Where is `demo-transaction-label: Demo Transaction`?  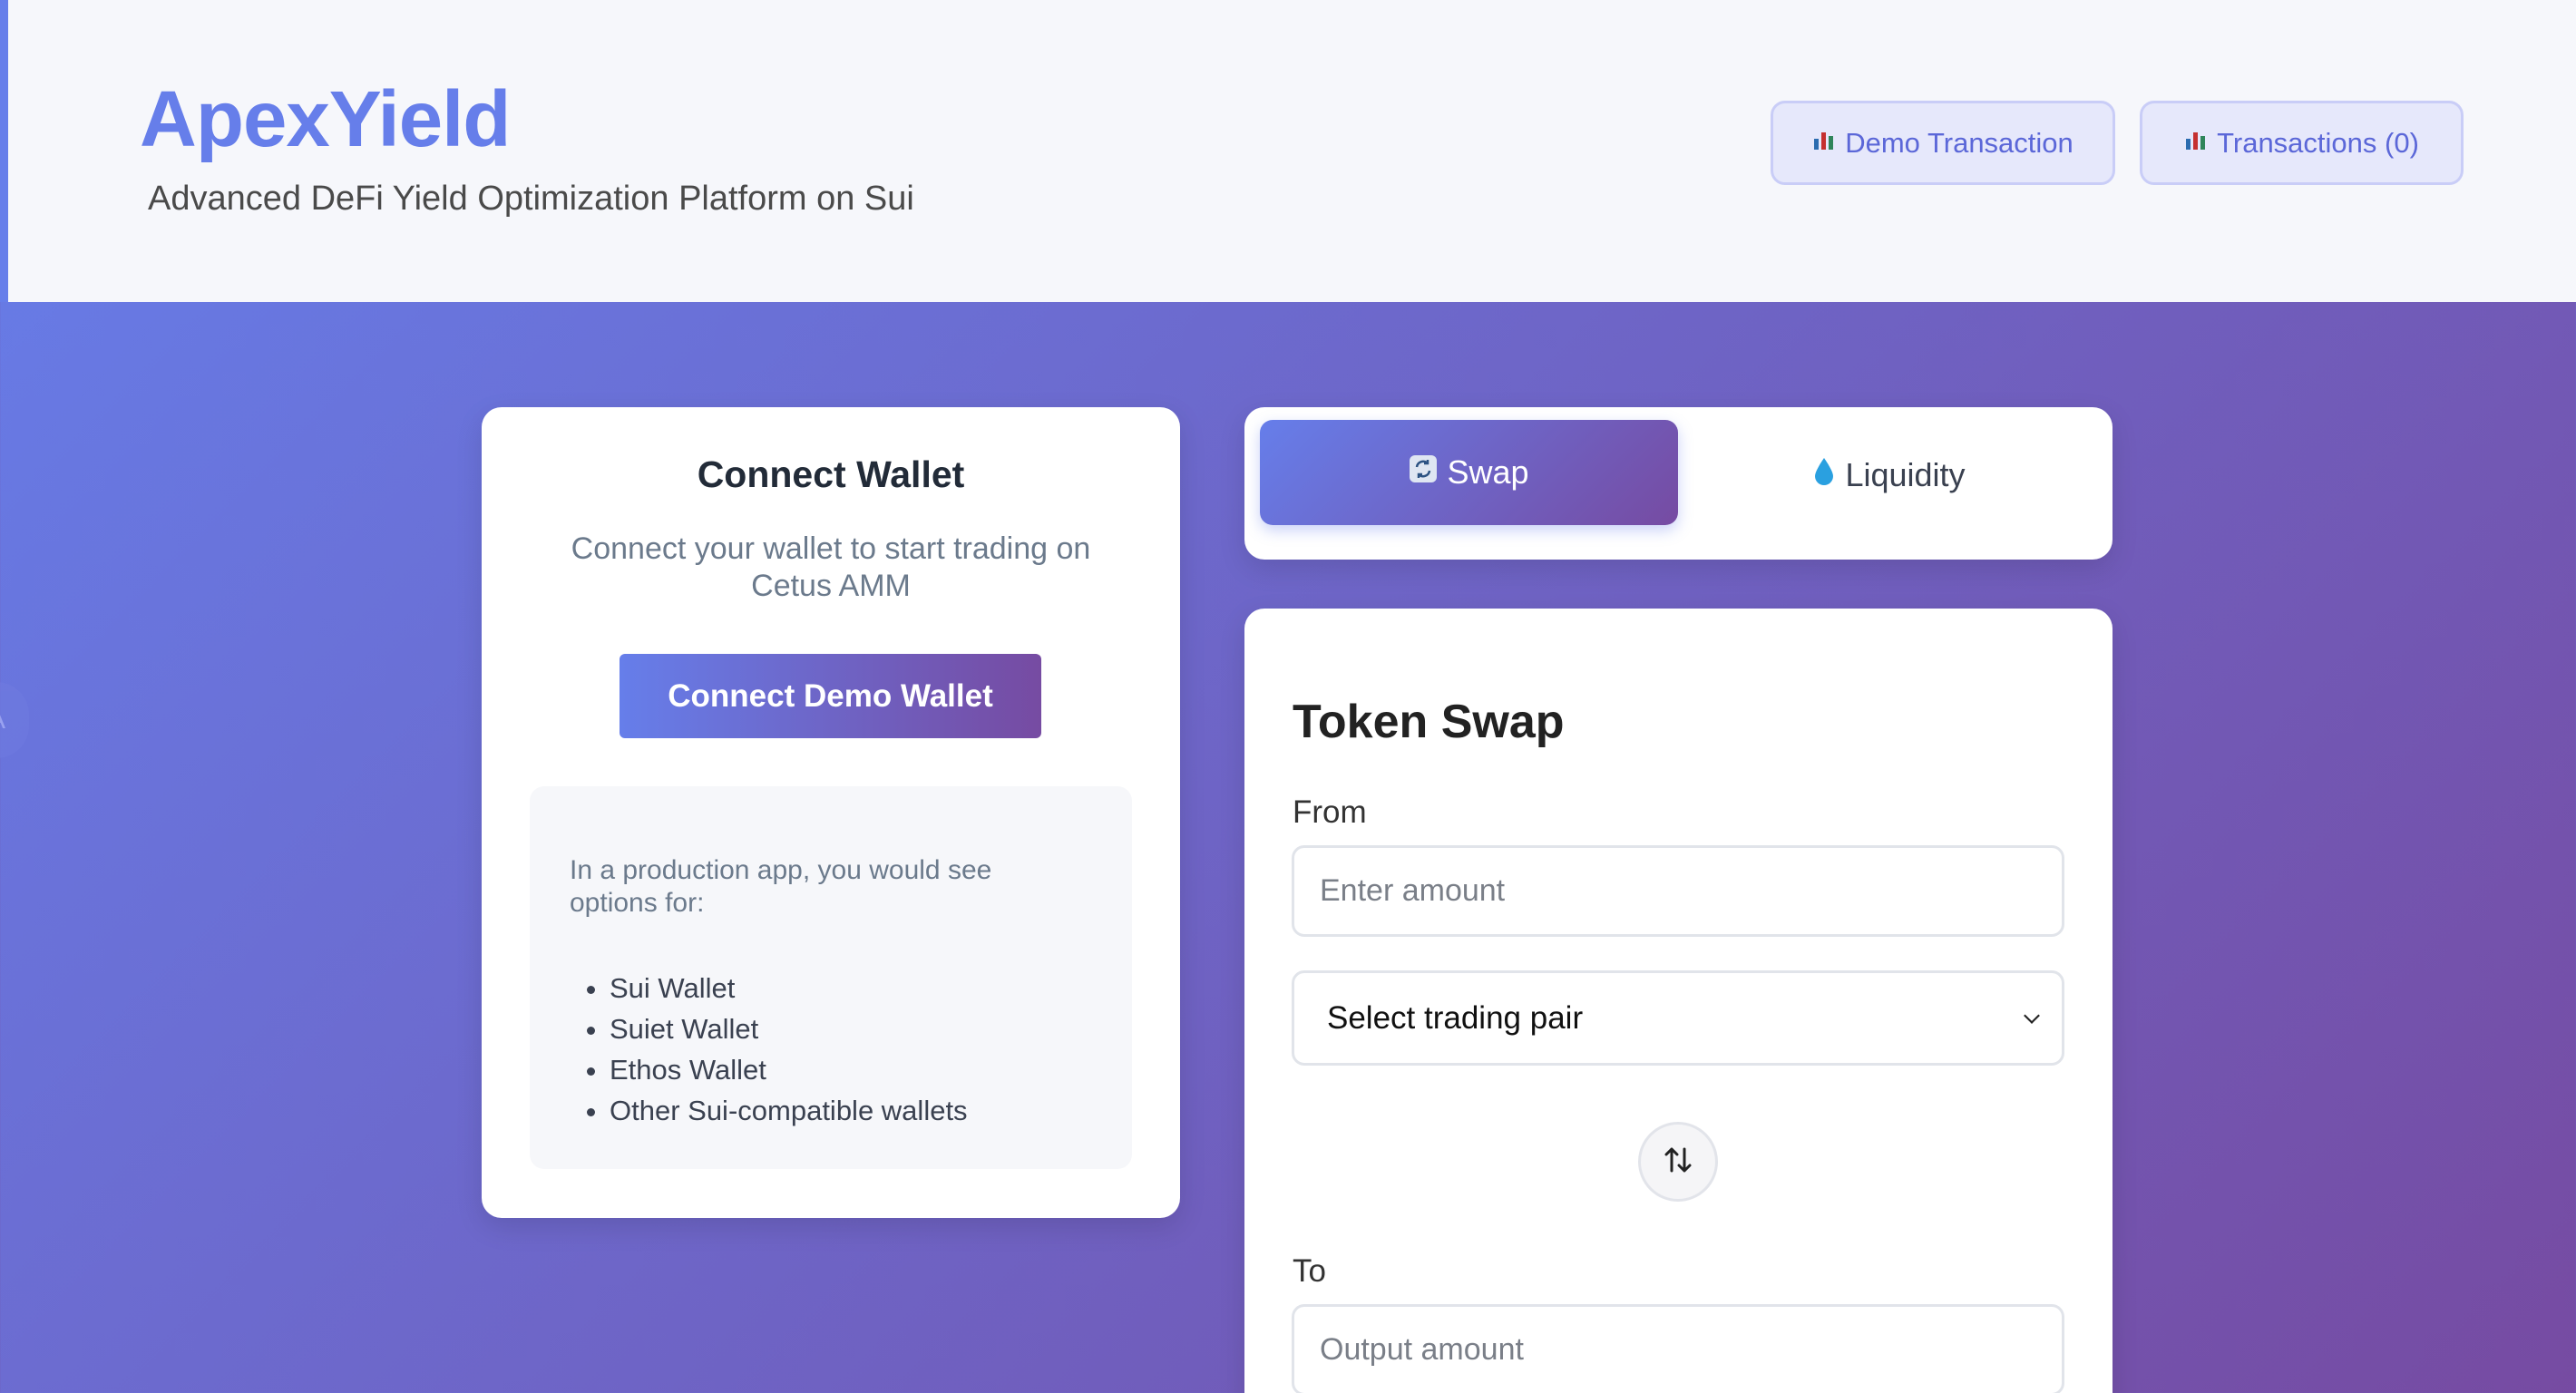
demo-transaction-label: Demo Transaction is located at coordinates (1959, 142).